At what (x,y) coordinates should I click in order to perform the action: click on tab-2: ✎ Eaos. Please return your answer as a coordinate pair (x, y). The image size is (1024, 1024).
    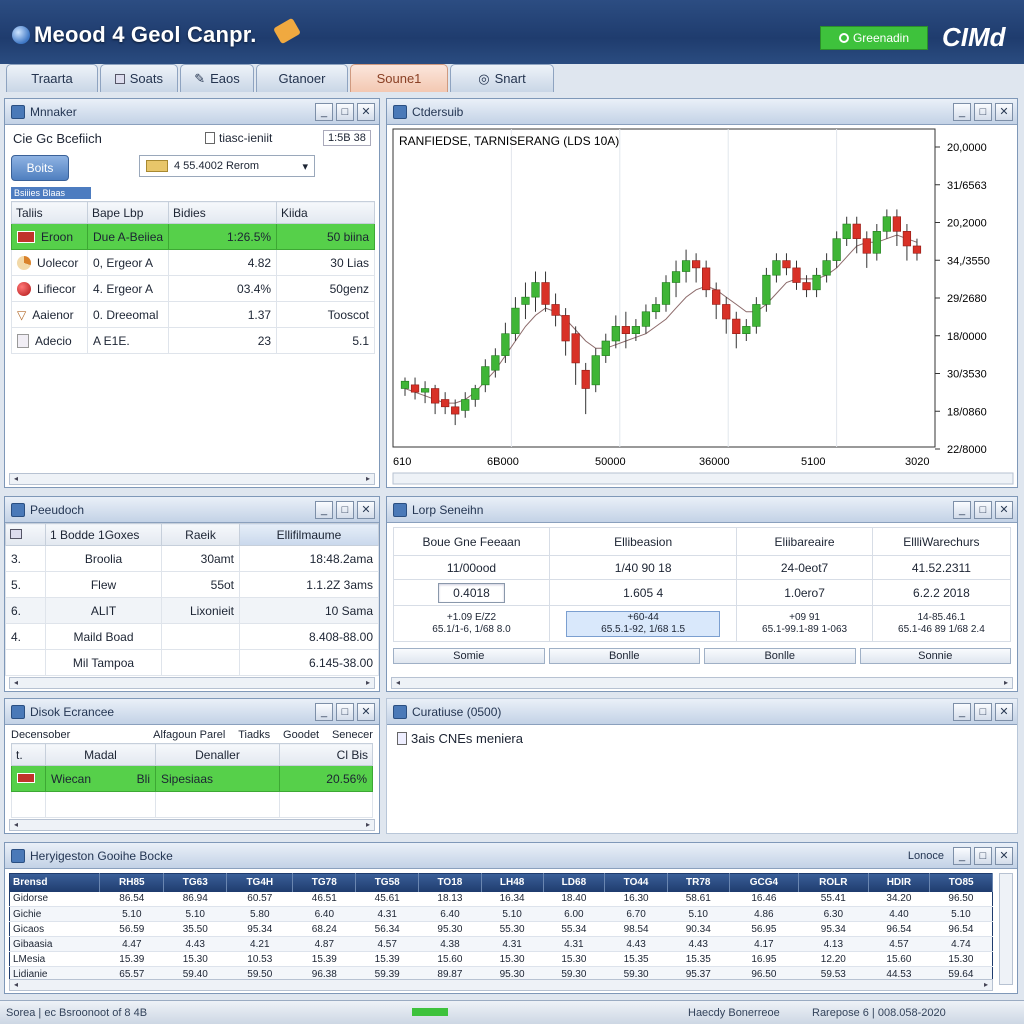
    Looking at the image, I should click on (217, 78).